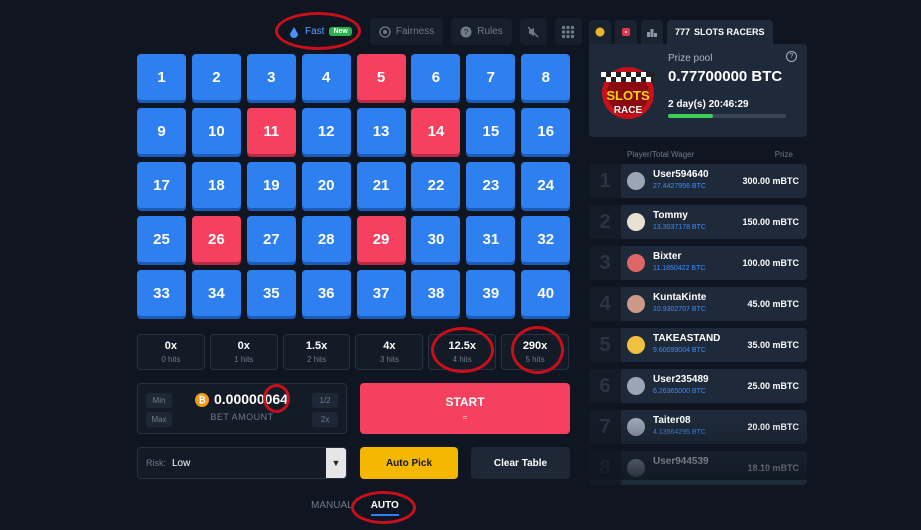 The height and width of the screenshot is (530, 921). I want to click on keno-cell: 13, so click(381, 131).